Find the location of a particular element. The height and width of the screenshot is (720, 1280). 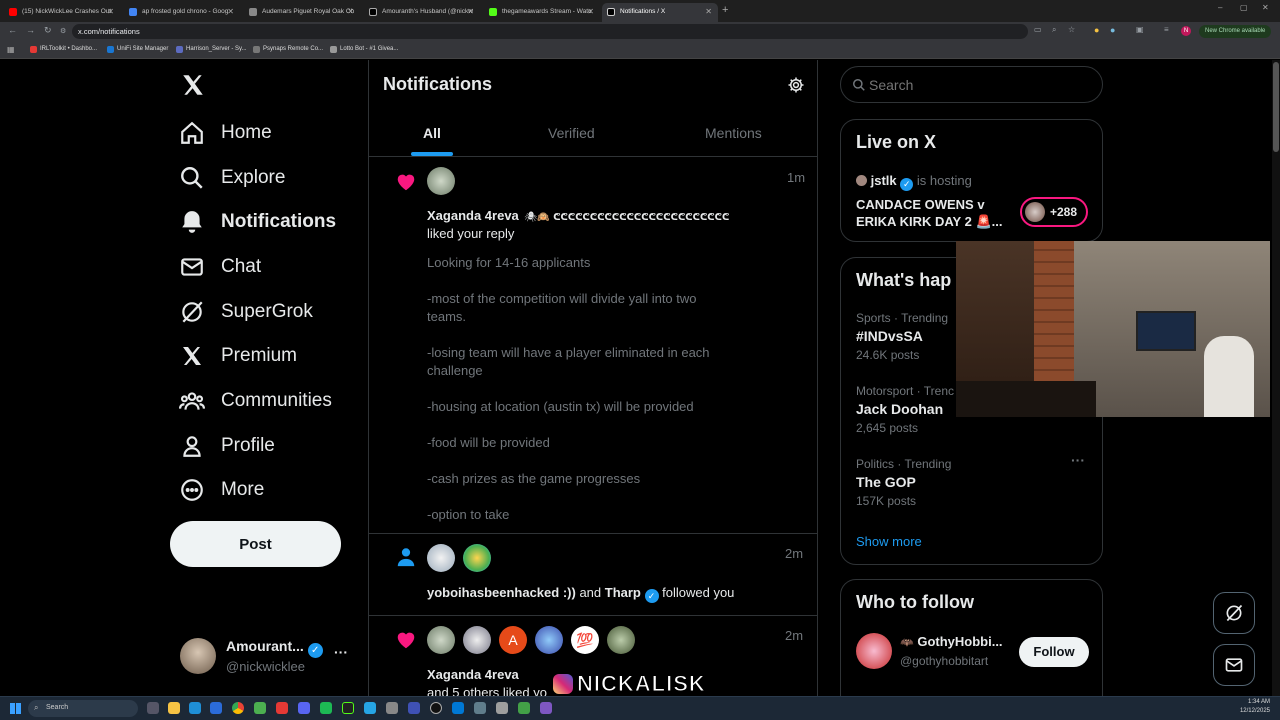

messages-float-button is located at coordinates (1234, 665).